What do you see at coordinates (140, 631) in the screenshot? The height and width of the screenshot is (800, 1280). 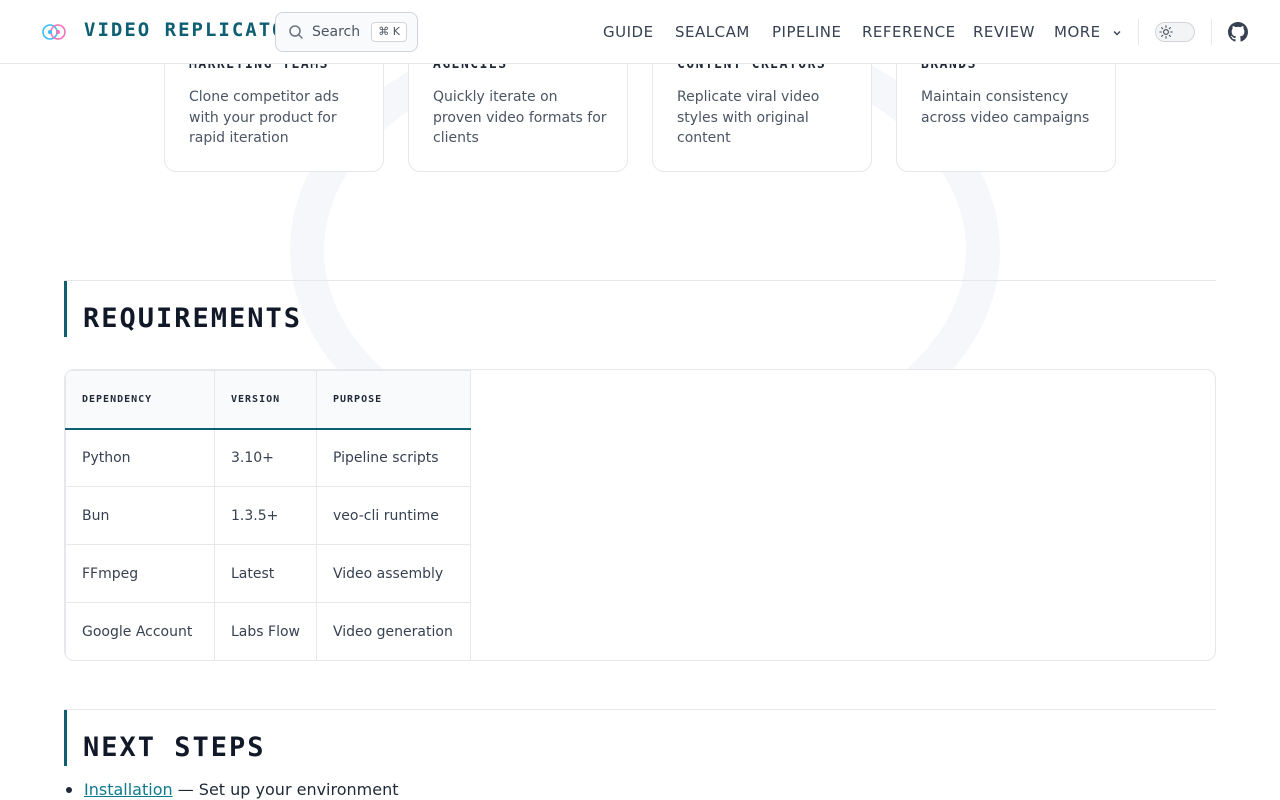 I see `cell-dependency: Google Account` at bounding box center [140, 631].